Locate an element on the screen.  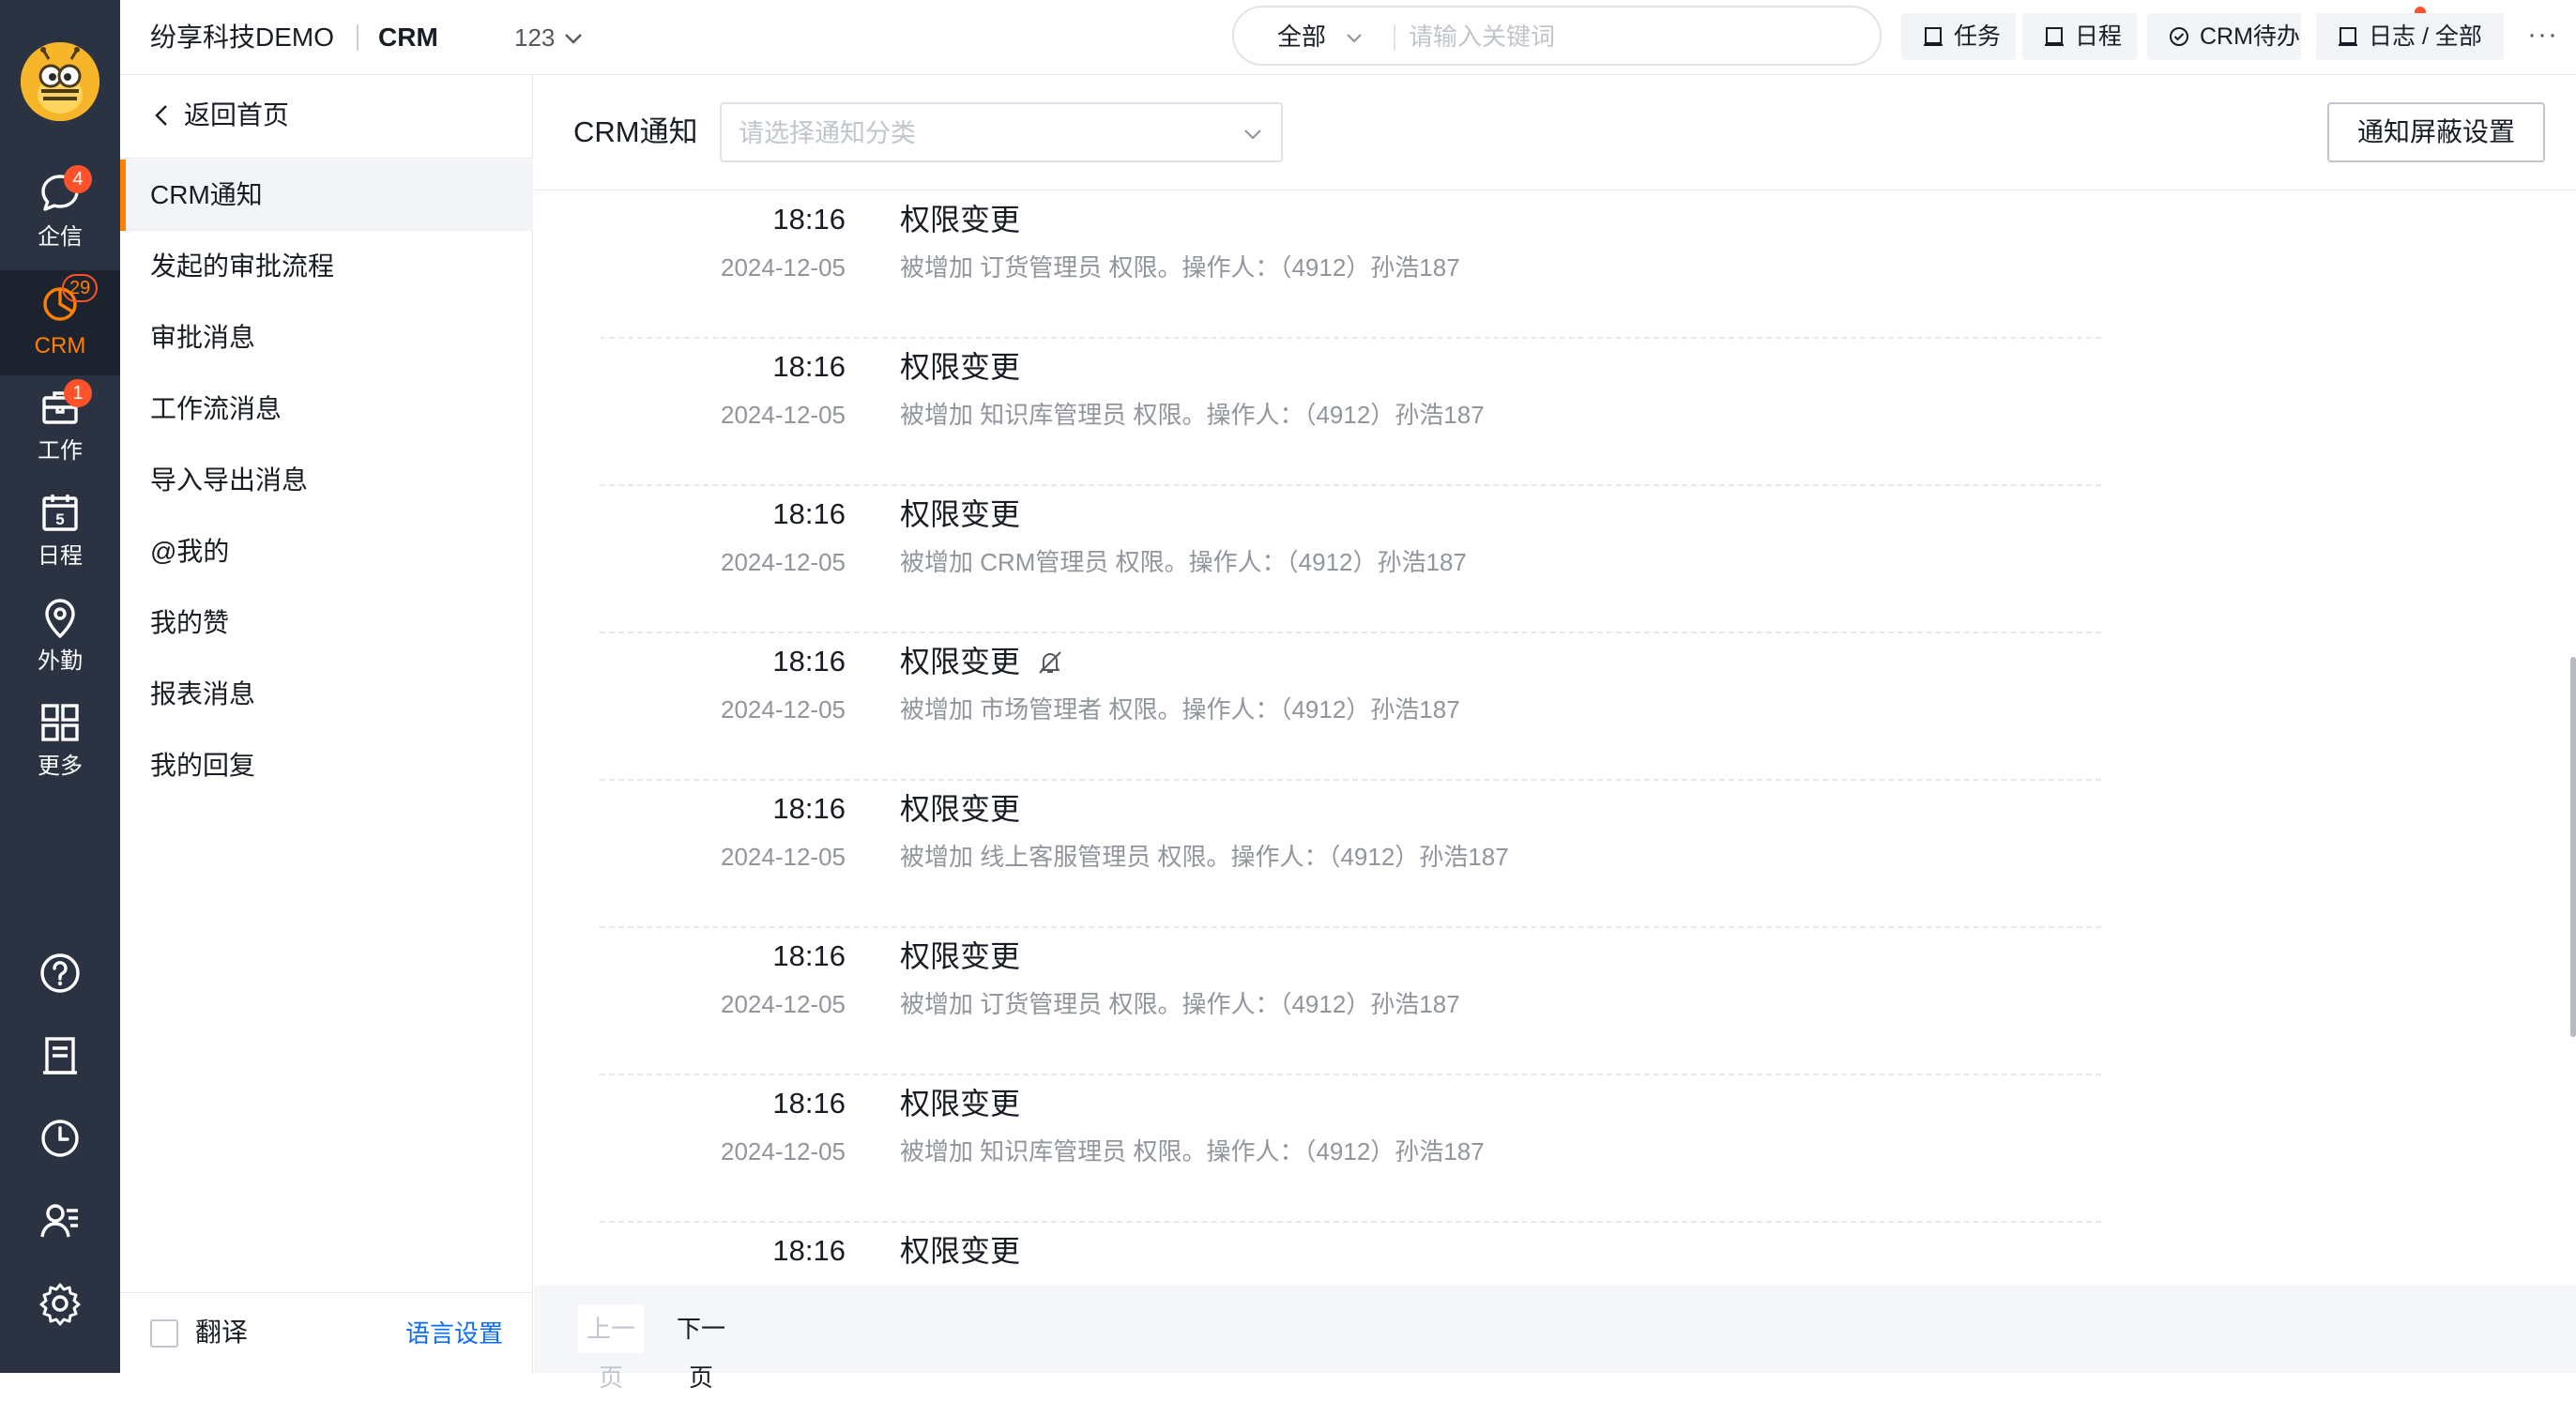
header-crm-todo-button: CRM待办 is located at coordinates (2224, 36).